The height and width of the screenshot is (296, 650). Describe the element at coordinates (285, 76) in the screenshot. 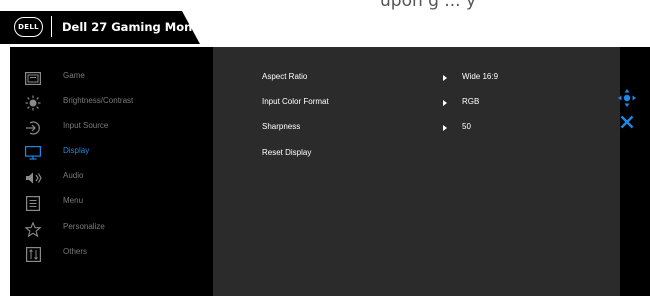

I see `setting-label: Aspect Ratio` at that location.